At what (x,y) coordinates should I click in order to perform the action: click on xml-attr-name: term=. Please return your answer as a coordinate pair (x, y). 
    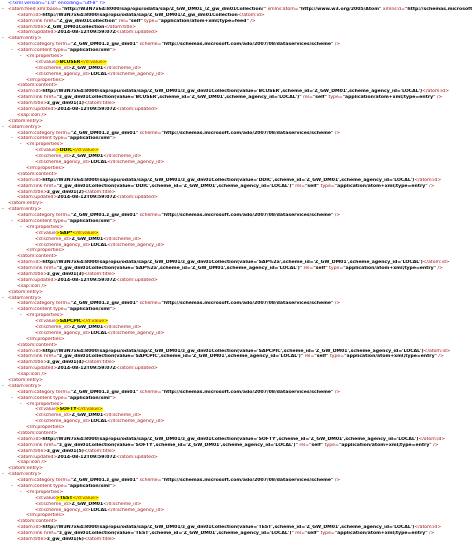
    Looking at the image, I should click on (62, 45).